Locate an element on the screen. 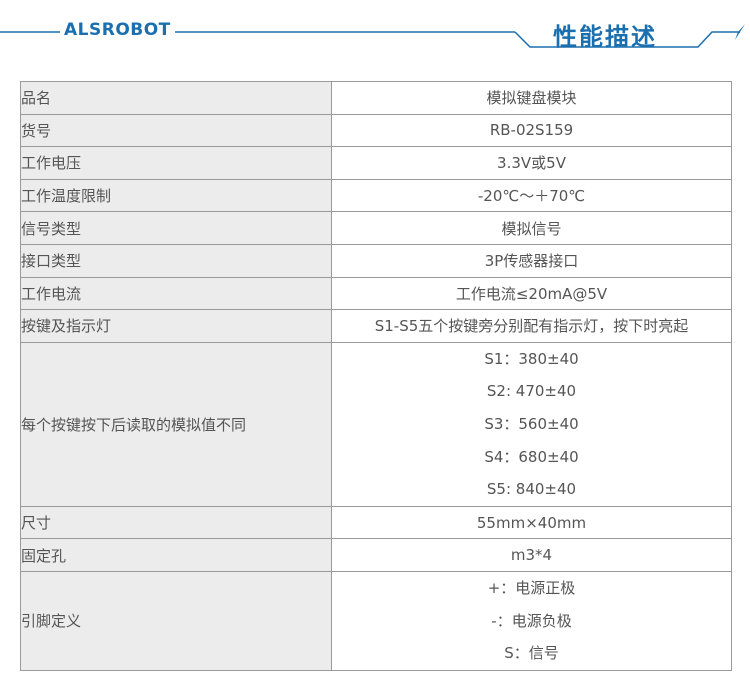 The width and height of the screenshot is (750, 691). row-value: S1-S5五个按键旁分别配有指示灯，按下时亮起 is located at coordinates (531, 326).